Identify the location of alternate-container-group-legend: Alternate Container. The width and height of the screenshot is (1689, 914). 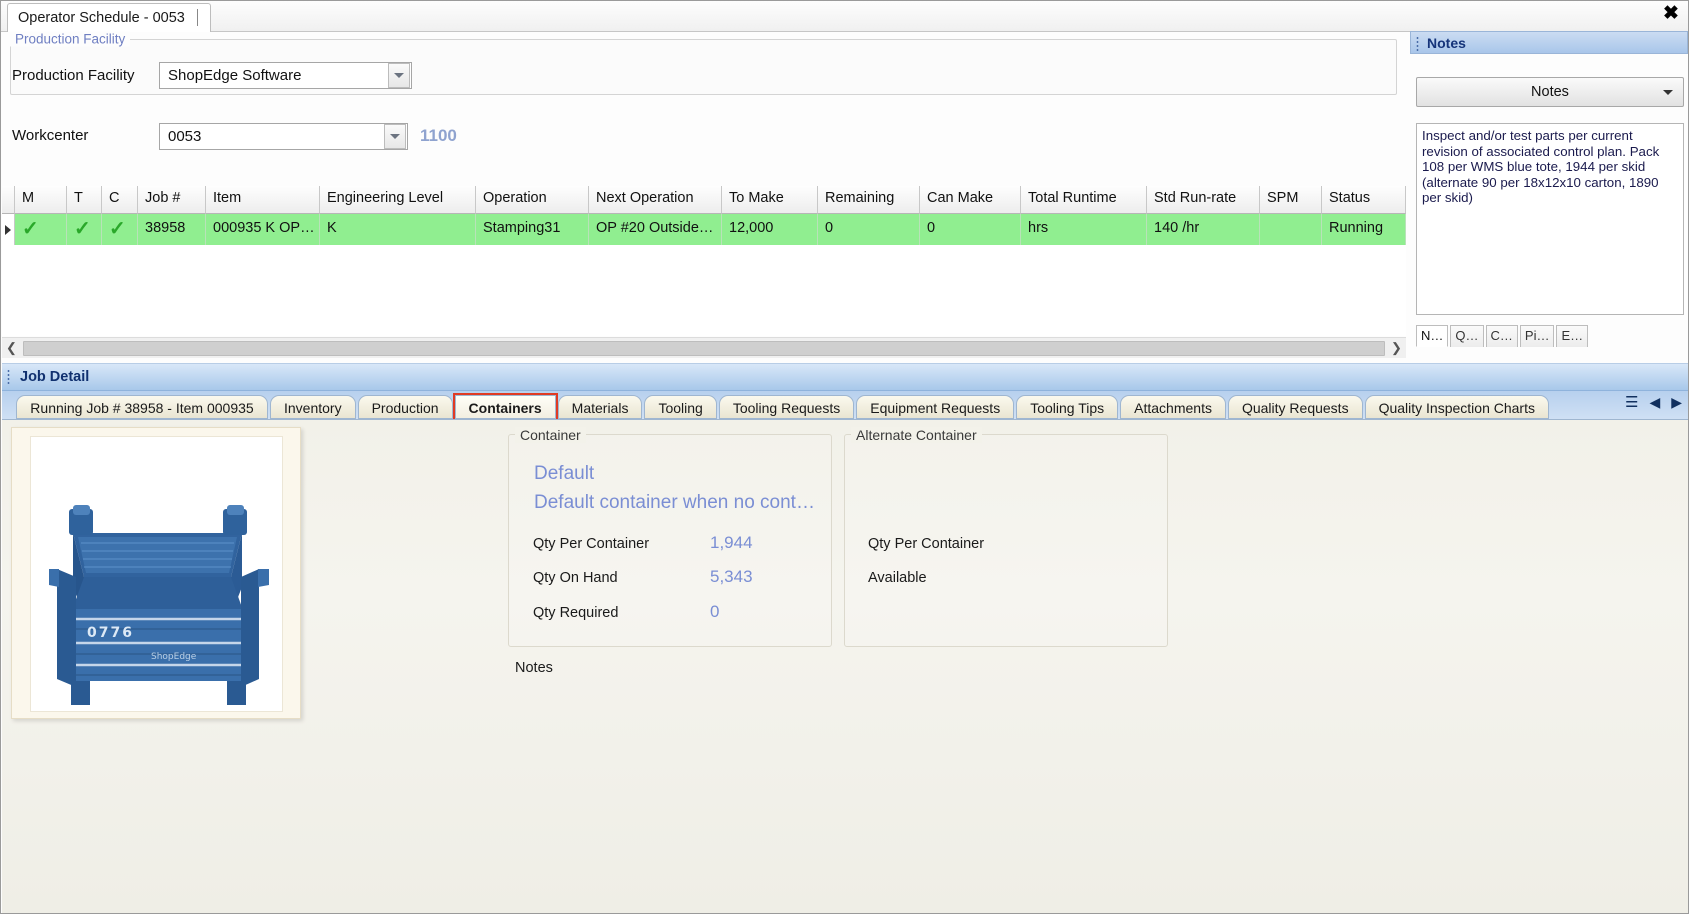
(916, 435).